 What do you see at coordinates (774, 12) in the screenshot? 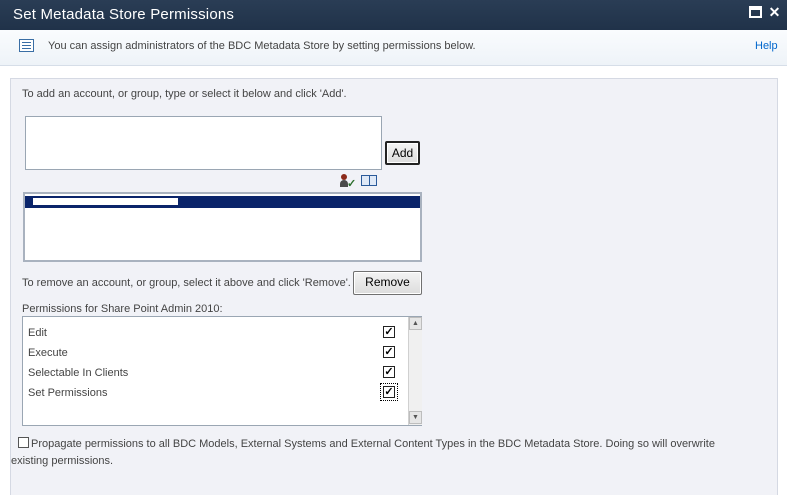
I see `close-icon: ✕` at bounding box center [774, 12].